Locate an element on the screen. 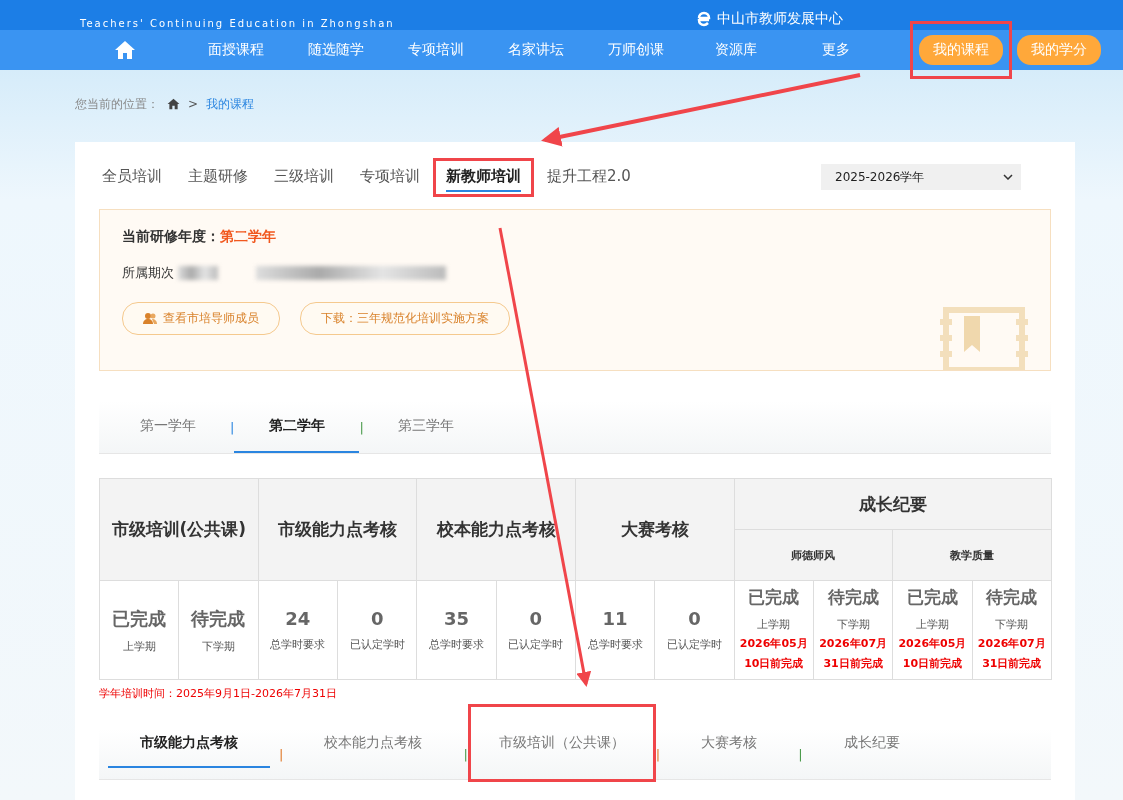  year-select: 2025-2026学年 is located at coordinates (921, 177).